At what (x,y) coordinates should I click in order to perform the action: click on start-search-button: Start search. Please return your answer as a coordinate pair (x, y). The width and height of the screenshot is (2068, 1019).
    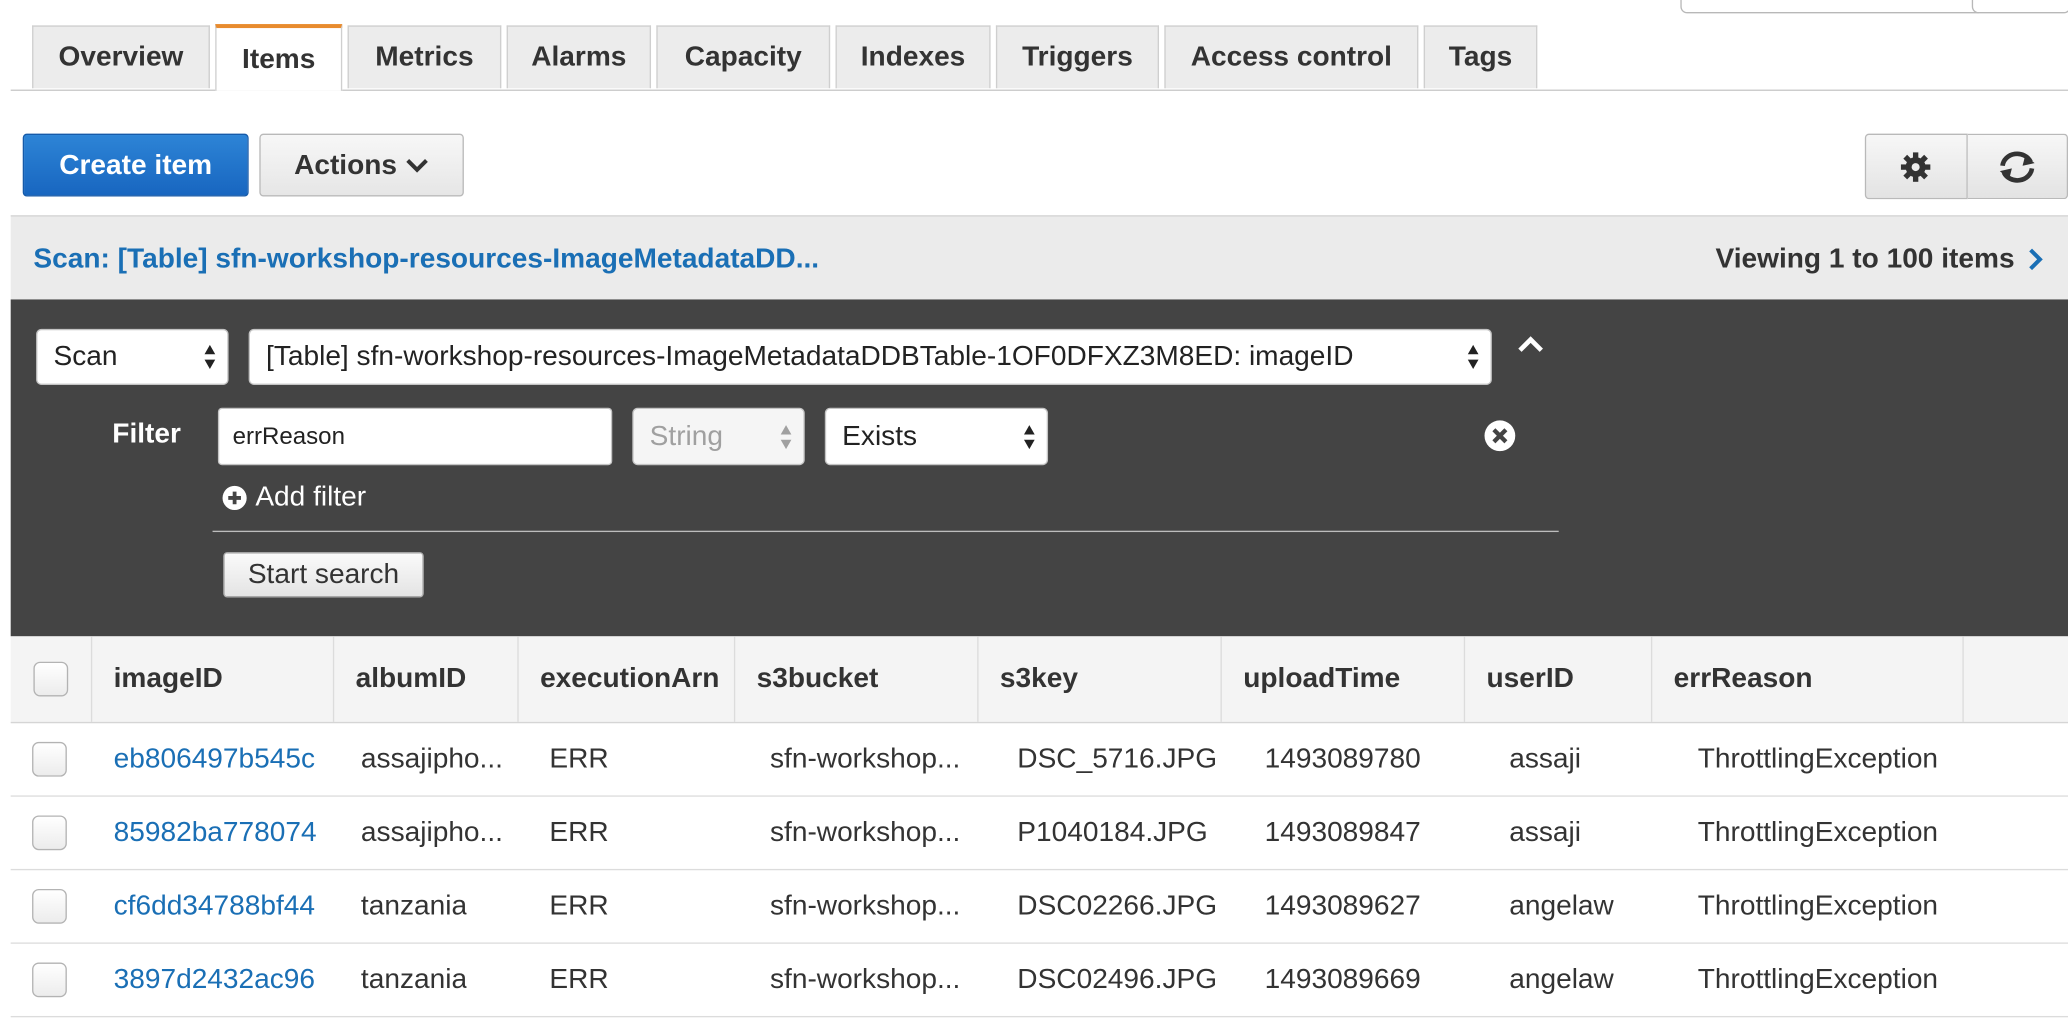
    Looking at the image, I should click on (323, 575).